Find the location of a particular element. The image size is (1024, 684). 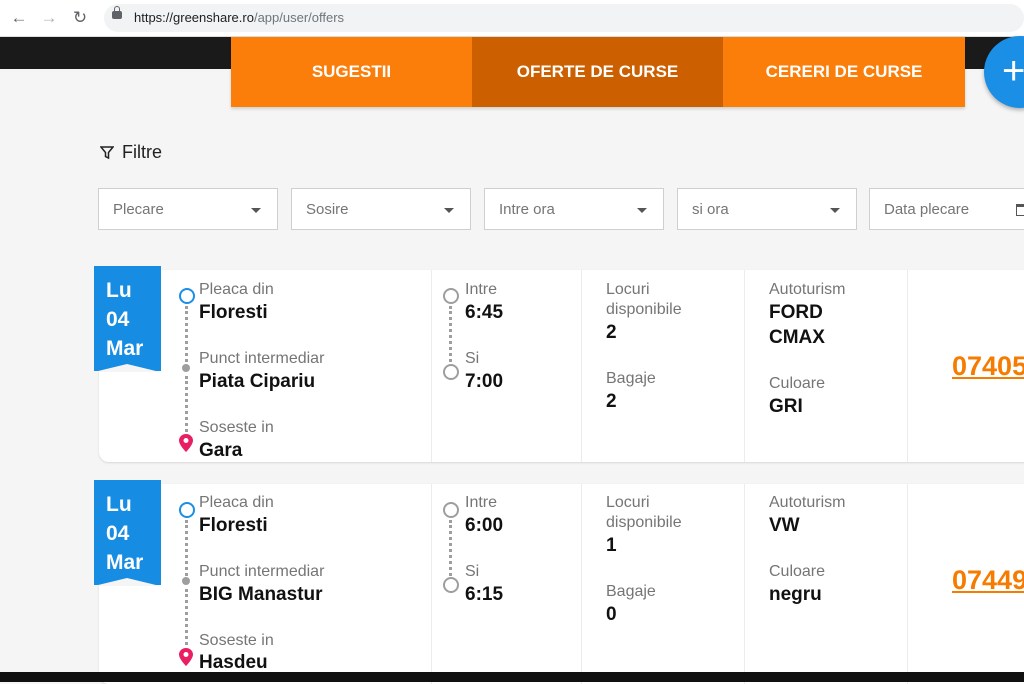

tab-oferte-de-curse: OFERTE DE CURSE is located at coordinates (597, 72).